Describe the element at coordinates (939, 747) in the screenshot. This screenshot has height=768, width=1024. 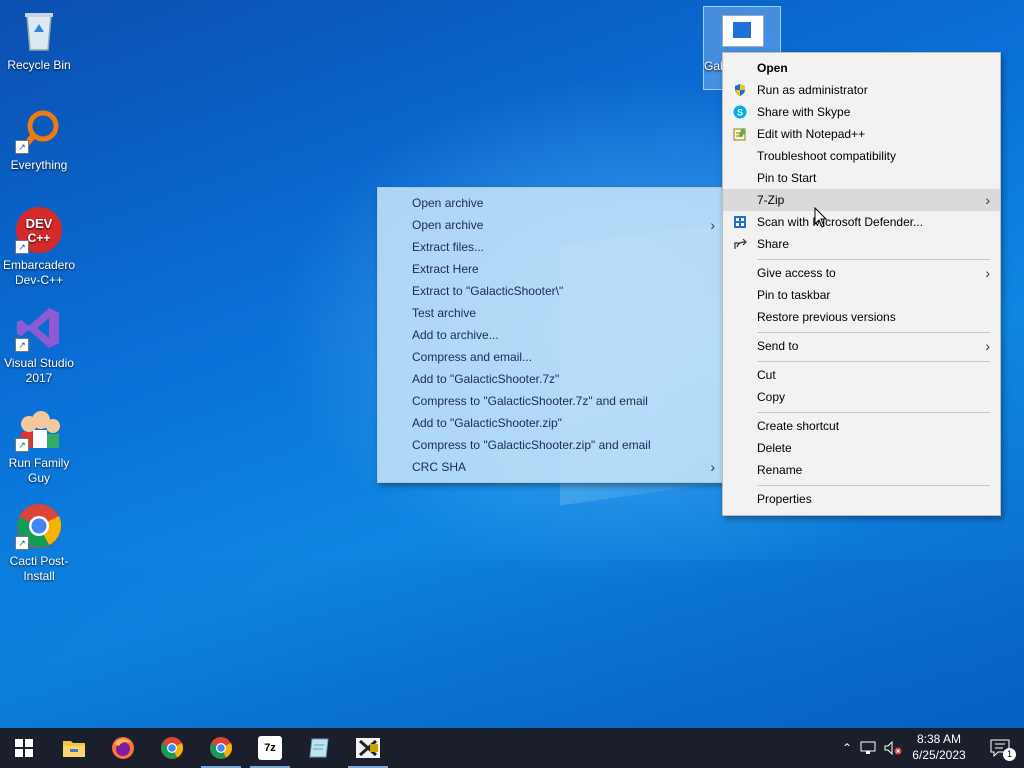
I see `taskbar-clock: 8:38 AM 6/25/2023` at that location.